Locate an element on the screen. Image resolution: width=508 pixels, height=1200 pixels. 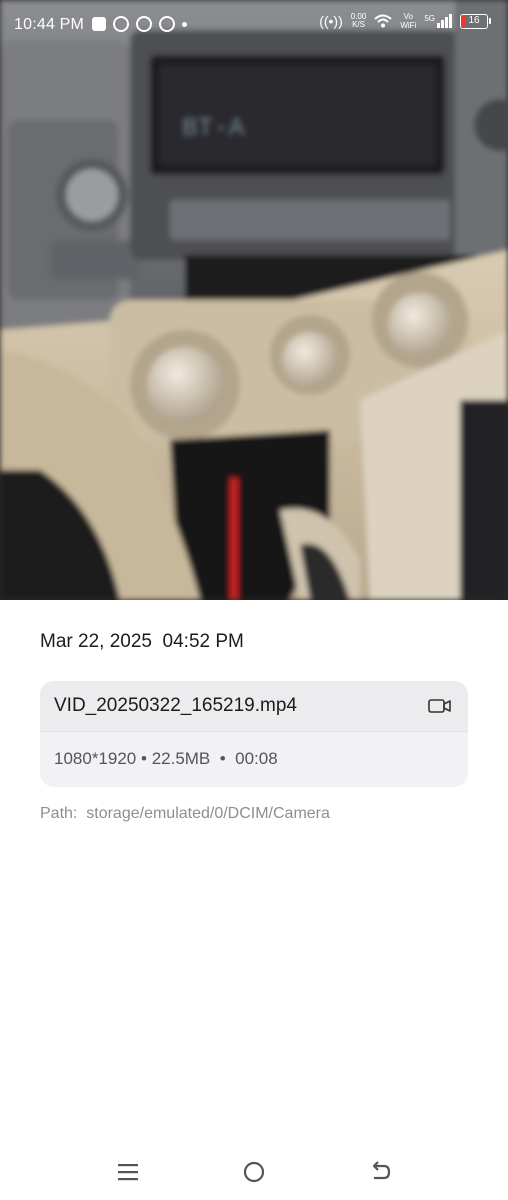
back-icon is located at coordinates (381, 1170).